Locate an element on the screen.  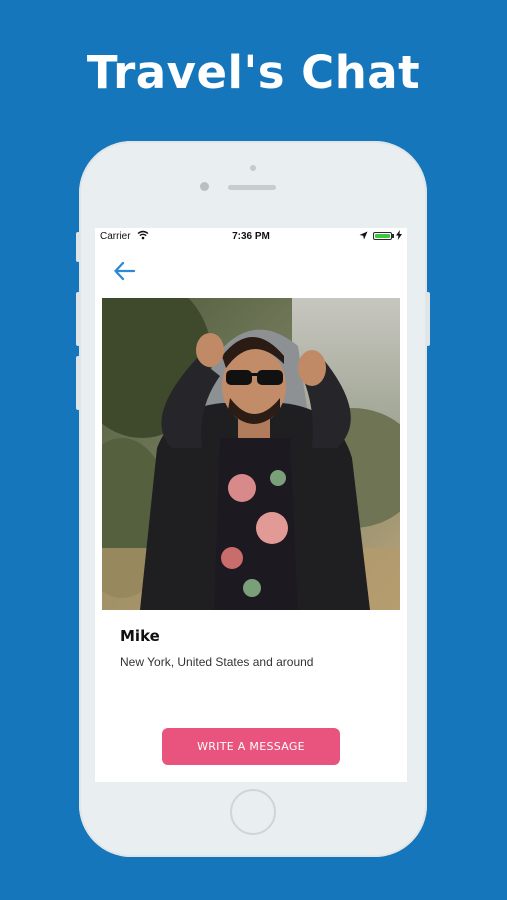
side-button-mute is located at coordinates (78, 247).